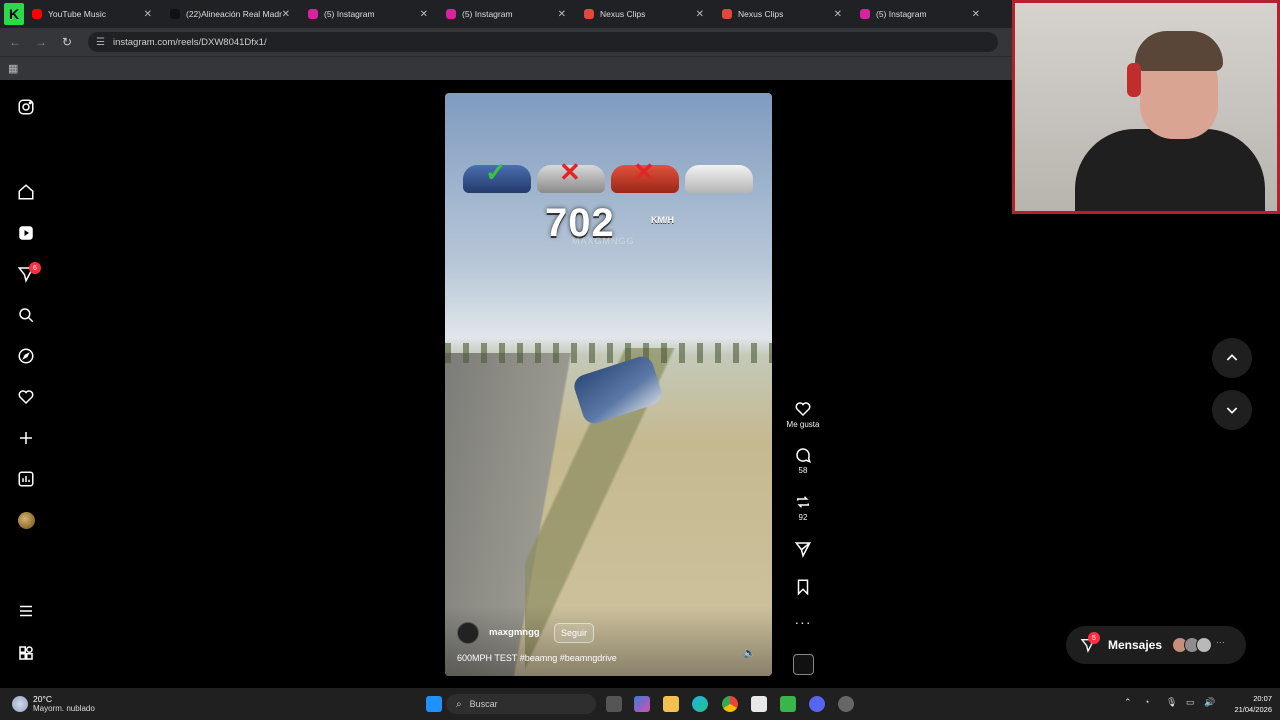  I want to click on network-tray-icon: ◔, so click(1146, 702).